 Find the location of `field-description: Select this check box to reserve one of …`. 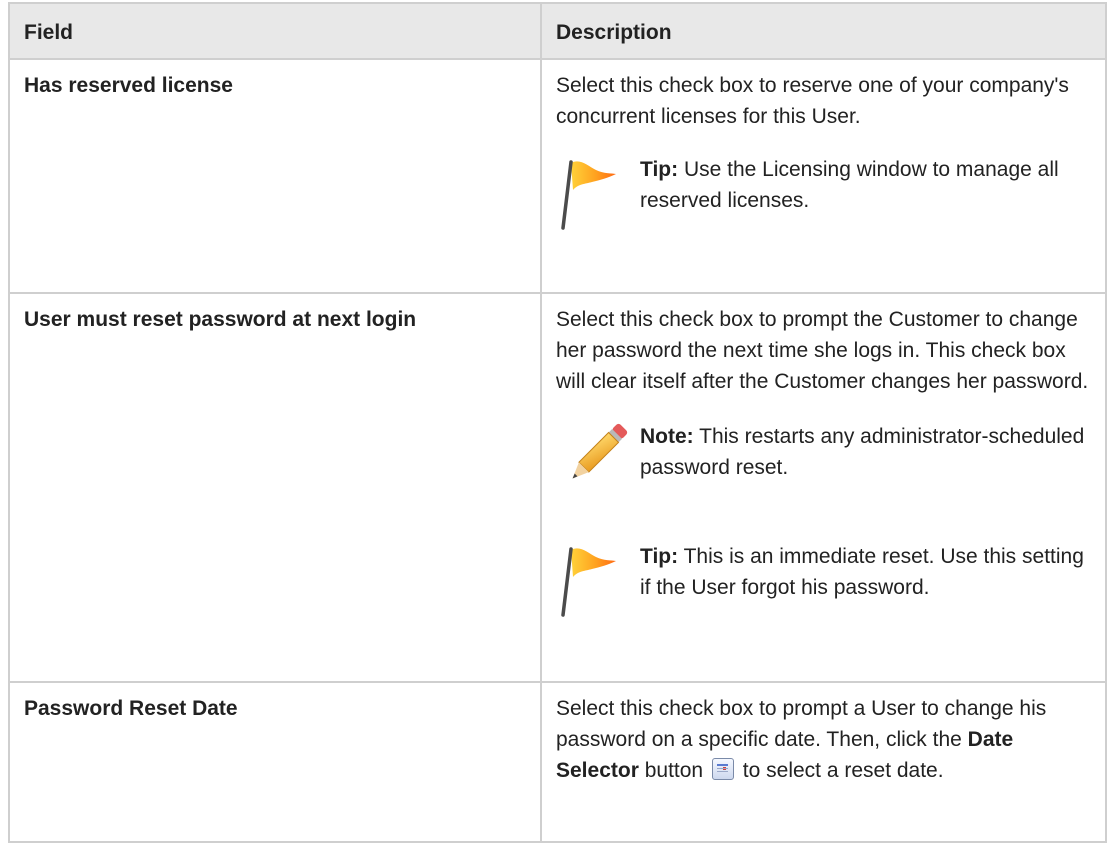

field-description: Select this check box to reserve one of … is located at coordinates (823, 176).